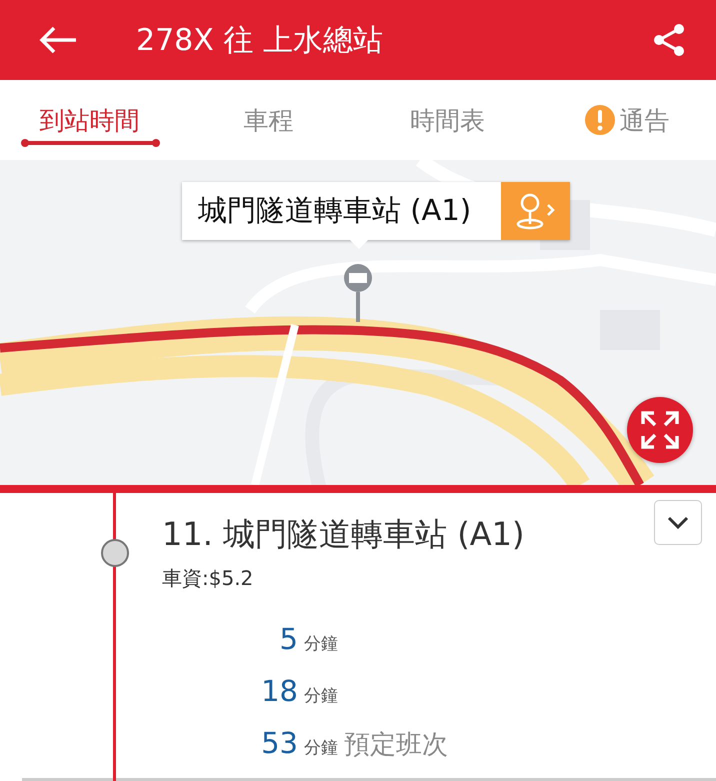 The height and width of the screenshot is (781, 716). Describe the element at coordinates (600, 120) in the screenshot. I see `alert-icon` at that location.